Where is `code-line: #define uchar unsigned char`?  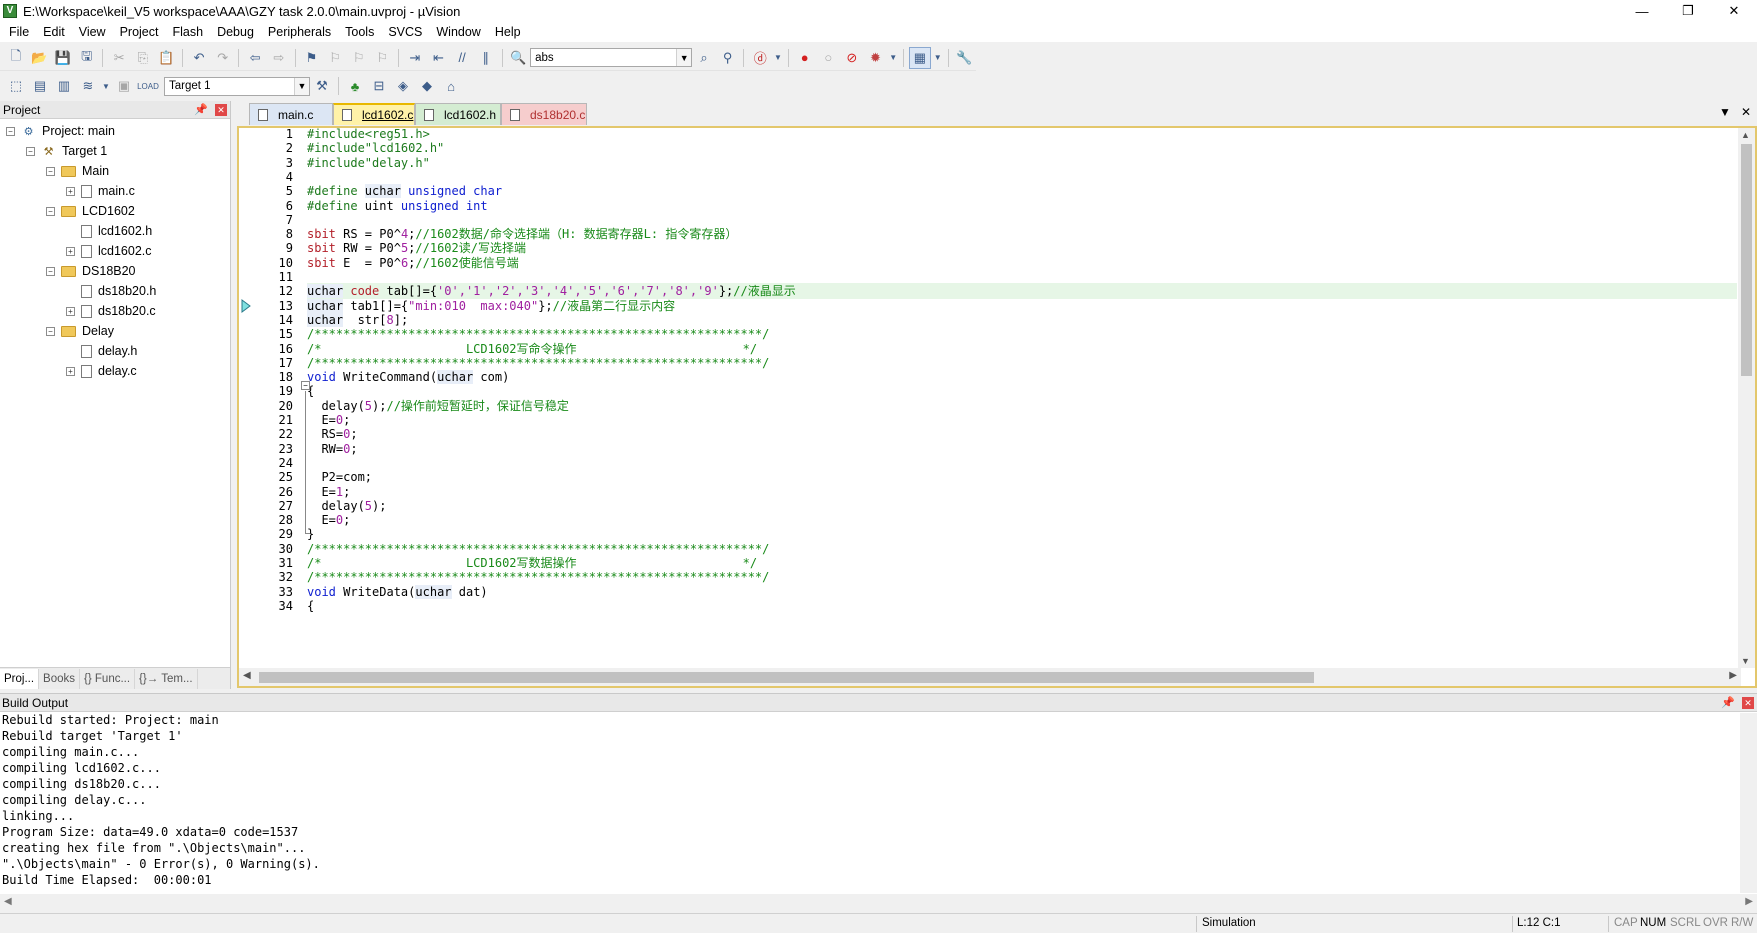 code-line: #define uchar unsigned char is located at coordinates (1022, 191).